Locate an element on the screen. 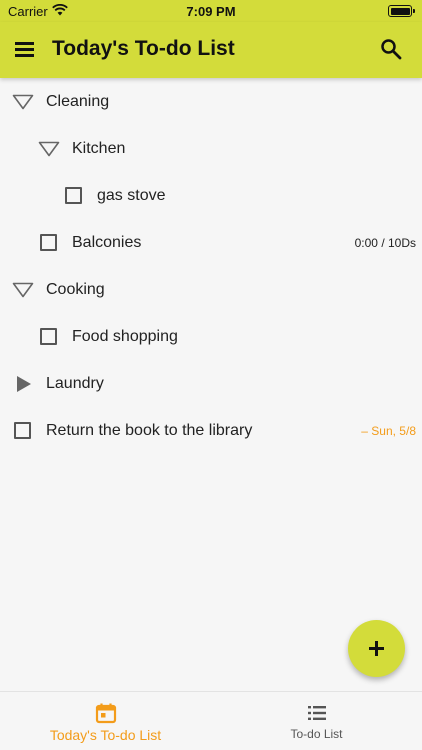  collapsed-triangle-icon is located at coordinates (24, 383).